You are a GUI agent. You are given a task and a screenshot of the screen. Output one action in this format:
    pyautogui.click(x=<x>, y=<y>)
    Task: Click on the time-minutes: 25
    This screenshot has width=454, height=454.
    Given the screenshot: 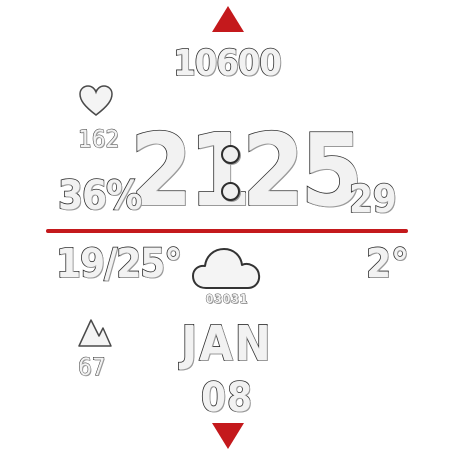 What is the action you would take?
    pyautogui.click(x=302, y=170)
    